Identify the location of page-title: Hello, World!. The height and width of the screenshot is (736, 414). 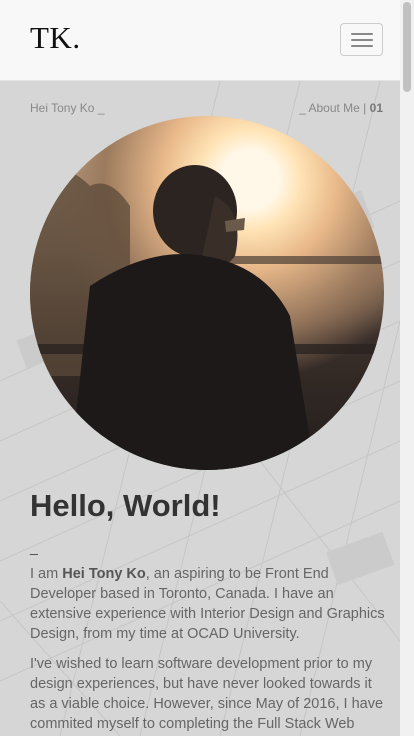
(125, 505).